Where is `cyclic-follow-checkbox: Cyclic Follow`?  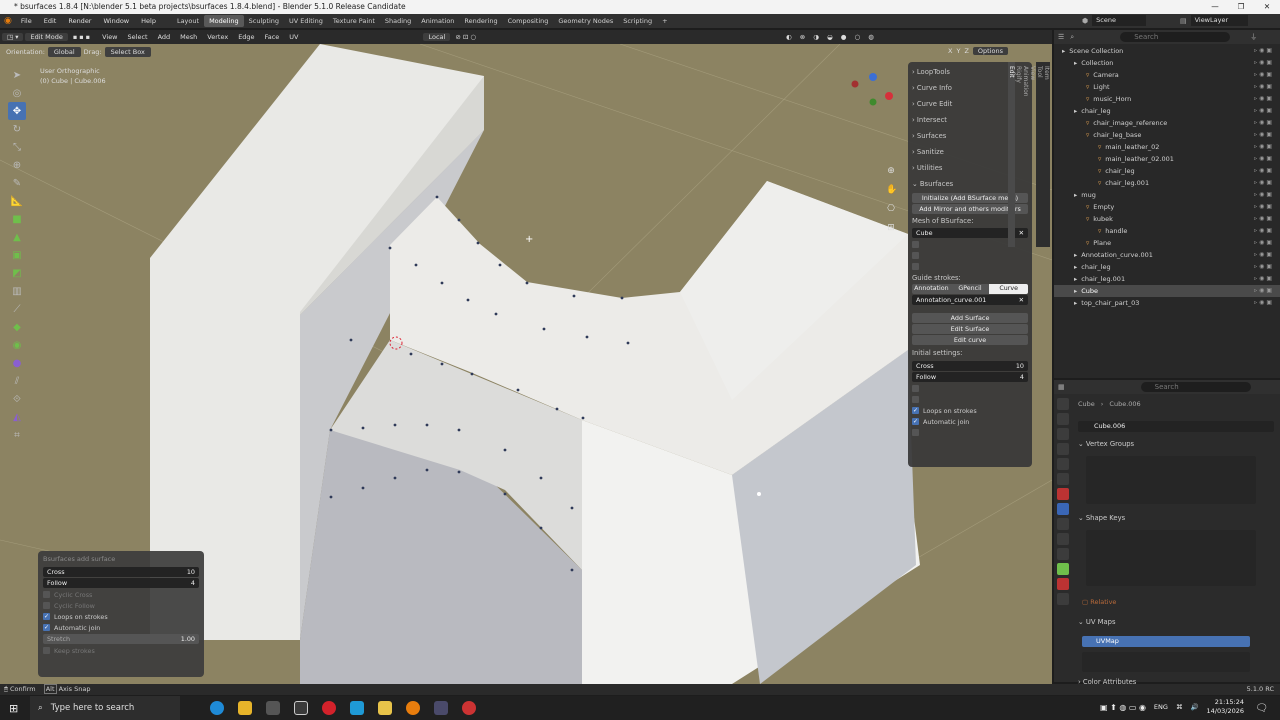
cyclic-follow-checkbox: Cyclic Follow is located at coordinates (121, 605).